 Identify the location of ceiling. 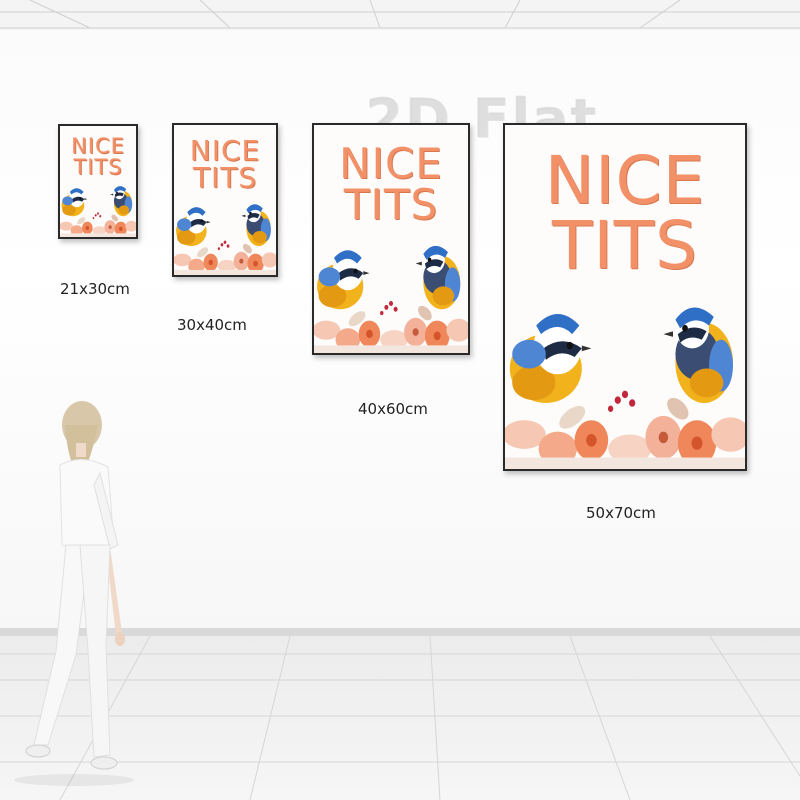
(400, 15).